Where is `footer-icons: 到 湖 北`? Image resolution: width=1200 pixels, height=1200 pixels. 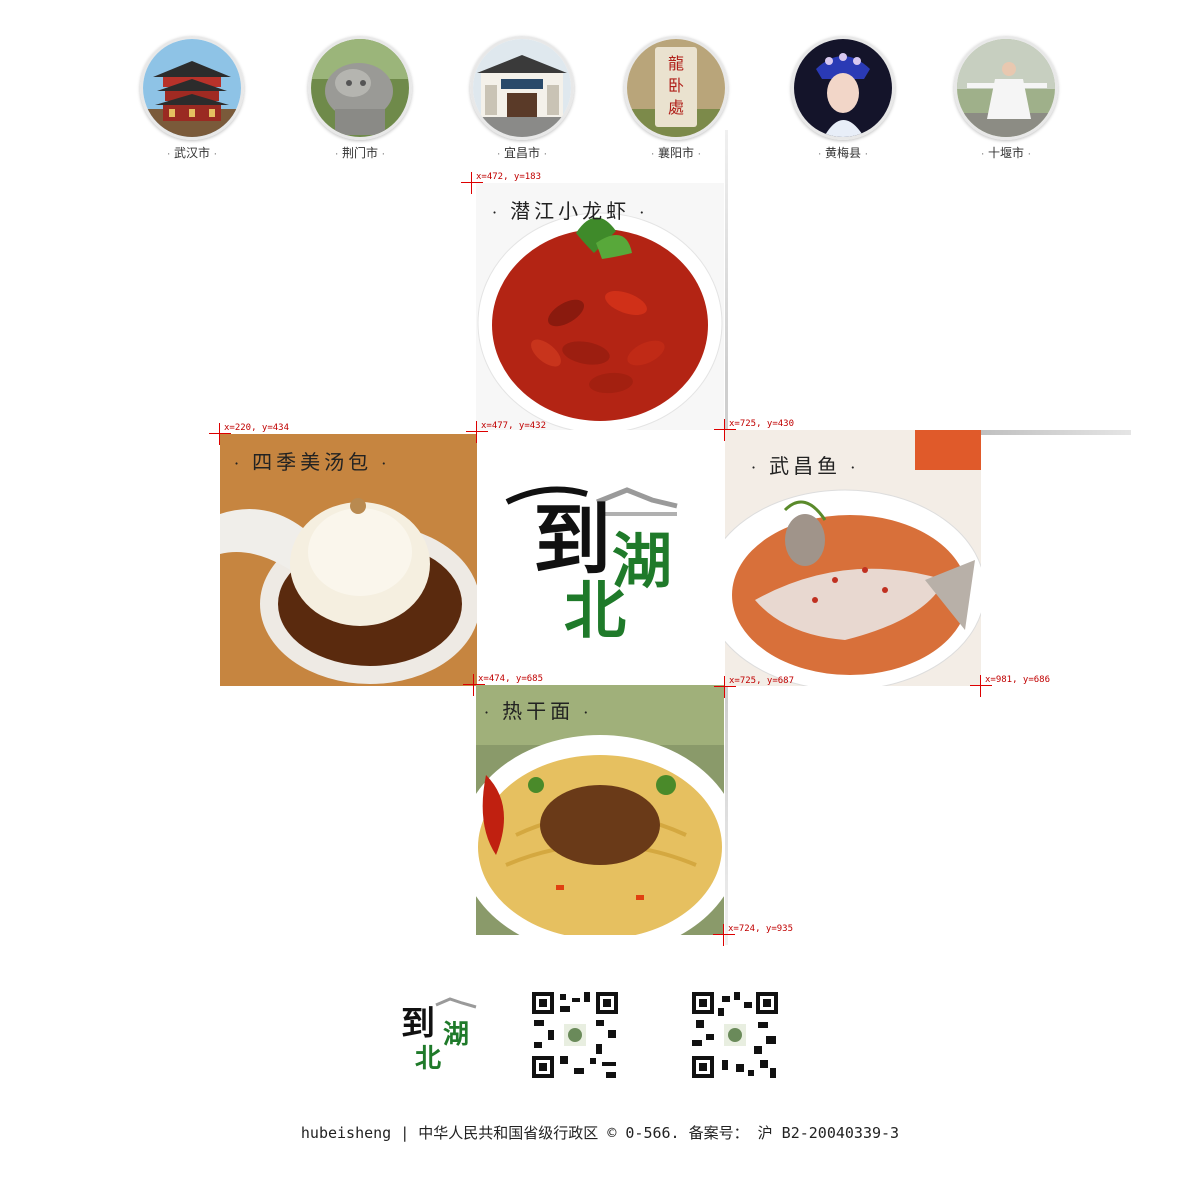
footer-icons: 到 湖 北 is located at coordinates (600, 1035).